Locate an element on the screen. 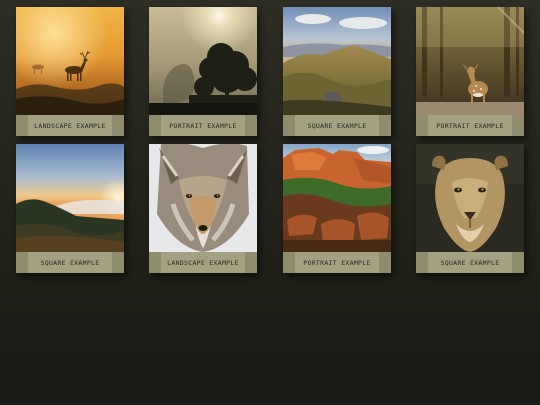 This screenshot has height=405, width=540. gallery-card-2: PORTRAIT EXAMPLE is located at coordinates (203, 71).